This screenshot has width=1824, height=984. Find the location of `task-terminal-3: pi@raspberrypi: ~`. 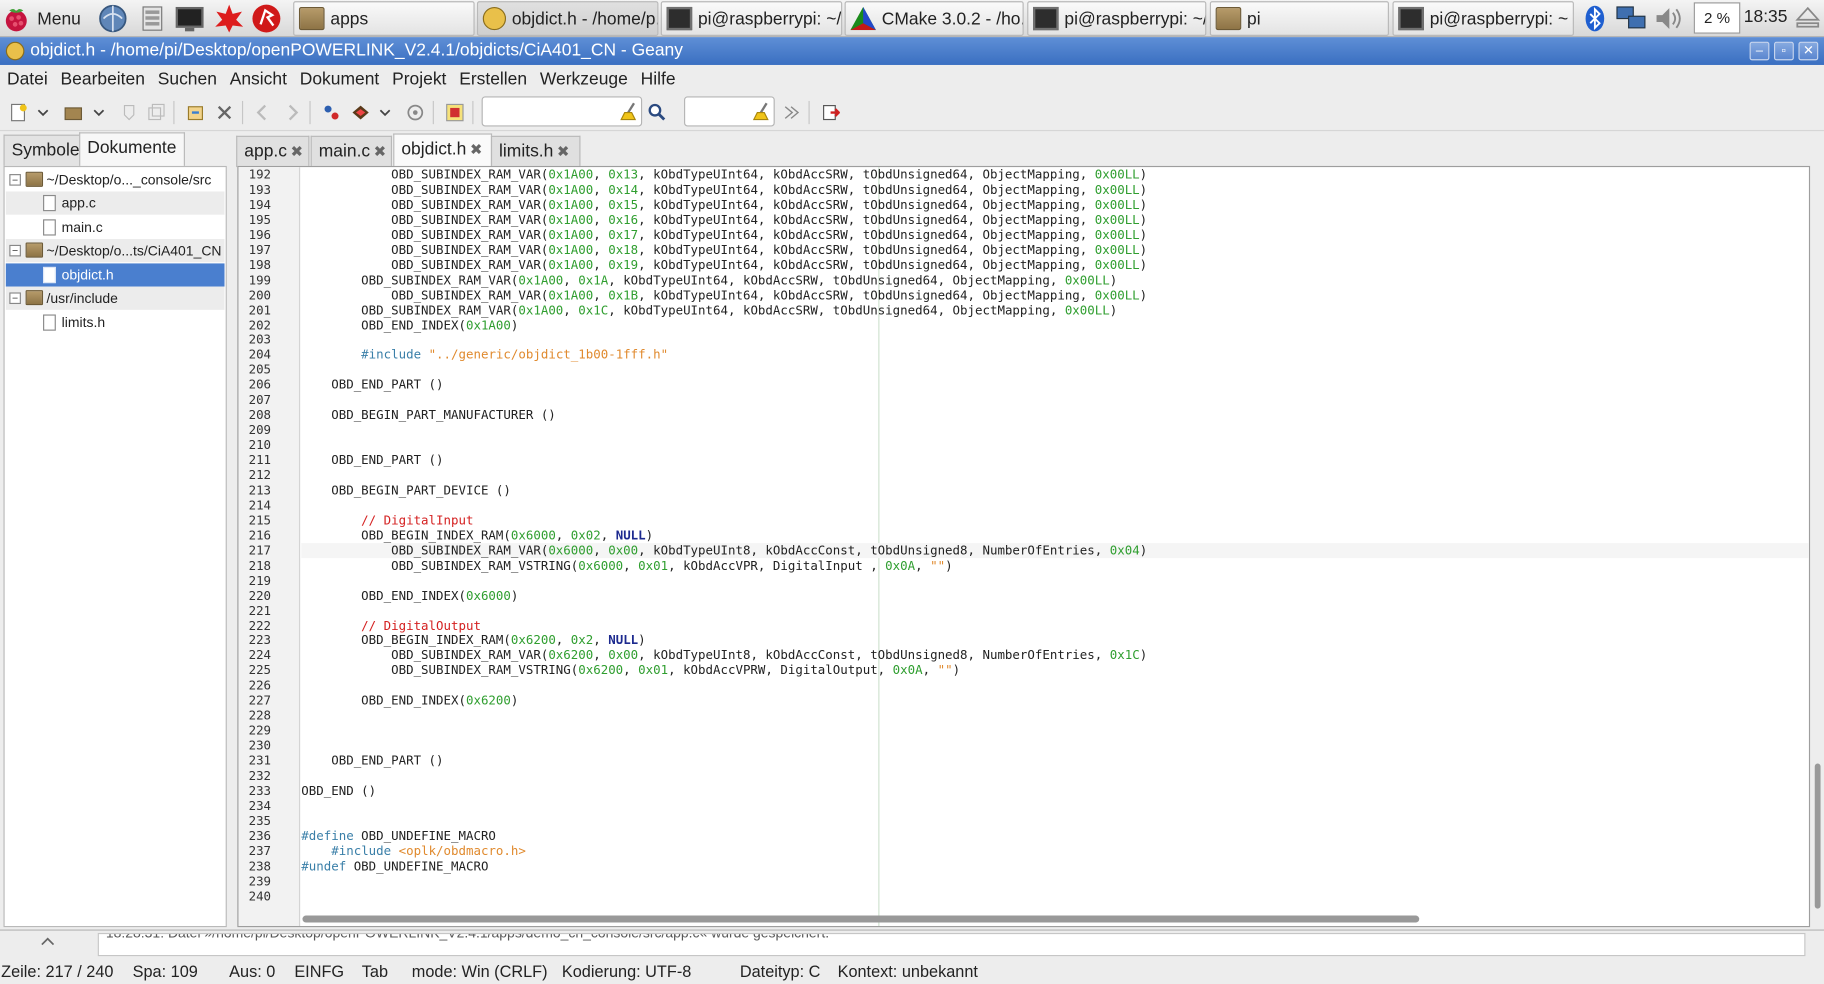

task-terminal-3: pi@raspberrypi: ~ is located at coordinates (1483, 18).